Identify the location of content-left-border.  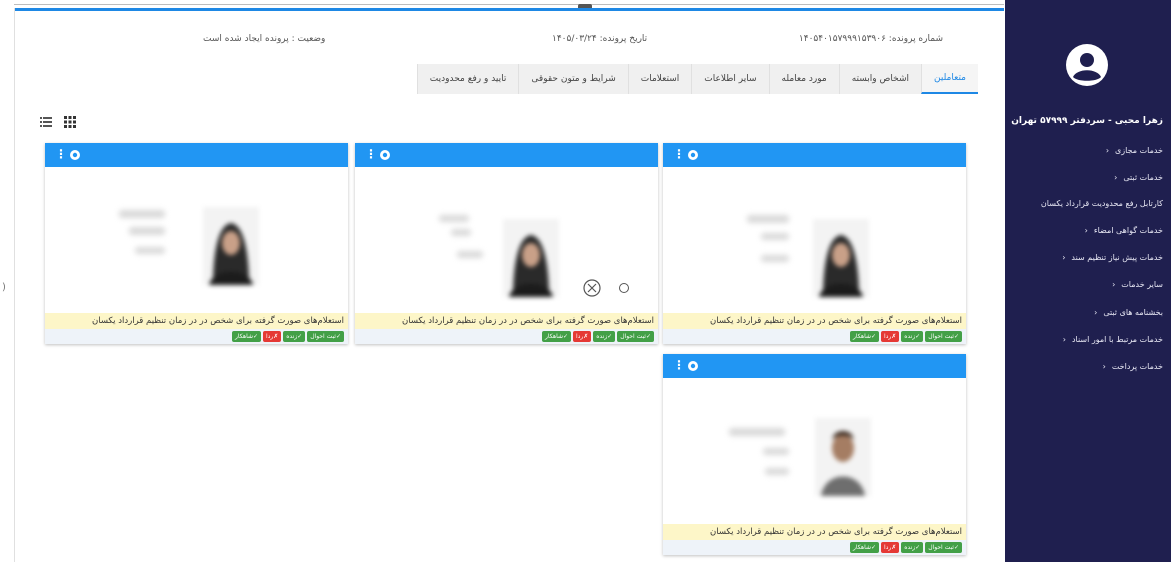
(14, 285).